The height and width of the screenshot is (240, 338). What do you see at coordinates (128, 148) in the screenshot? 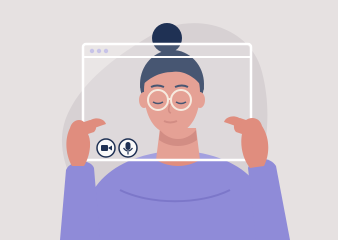
I see `microphone-control-button` at bounding box center [128, 148].